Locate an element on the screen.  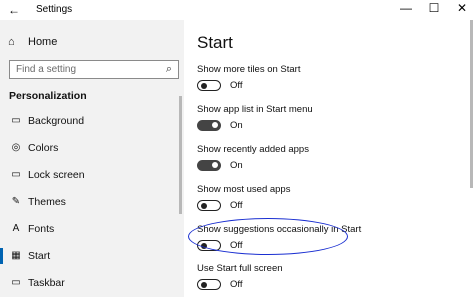
selection-indicator is located at coordinates (1, 256).